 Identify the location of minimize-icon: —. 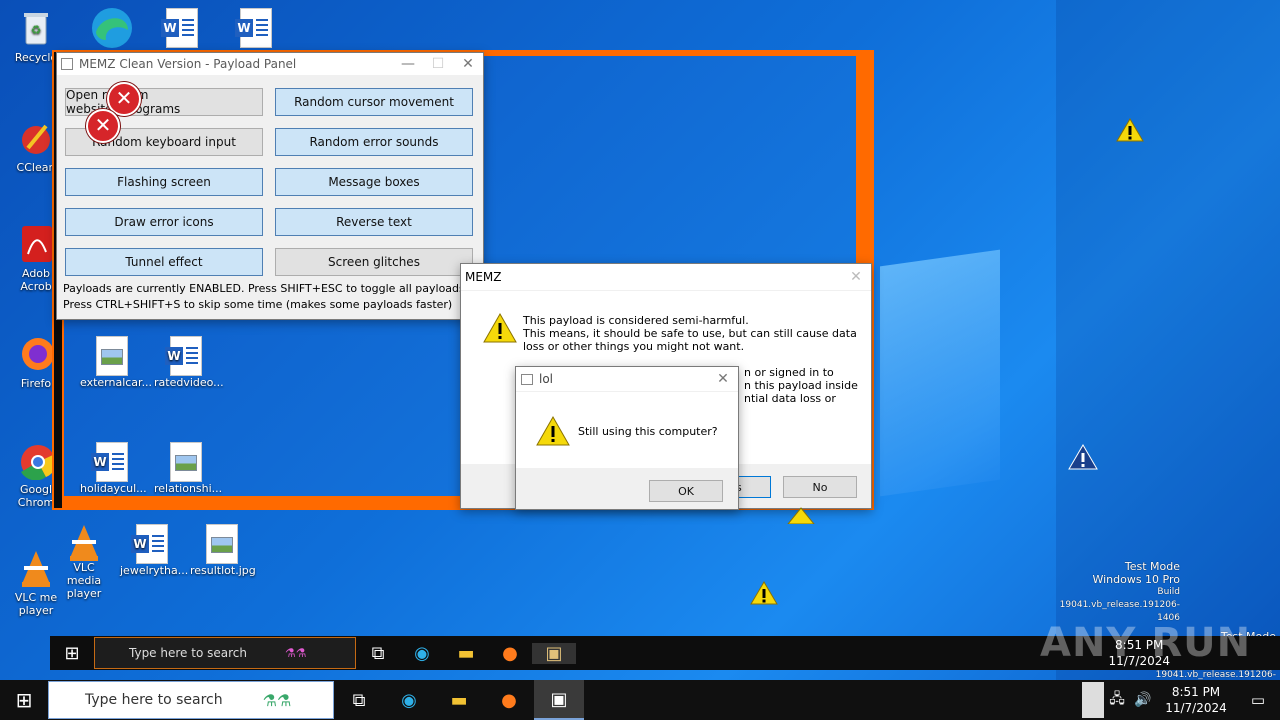
(408, 64).